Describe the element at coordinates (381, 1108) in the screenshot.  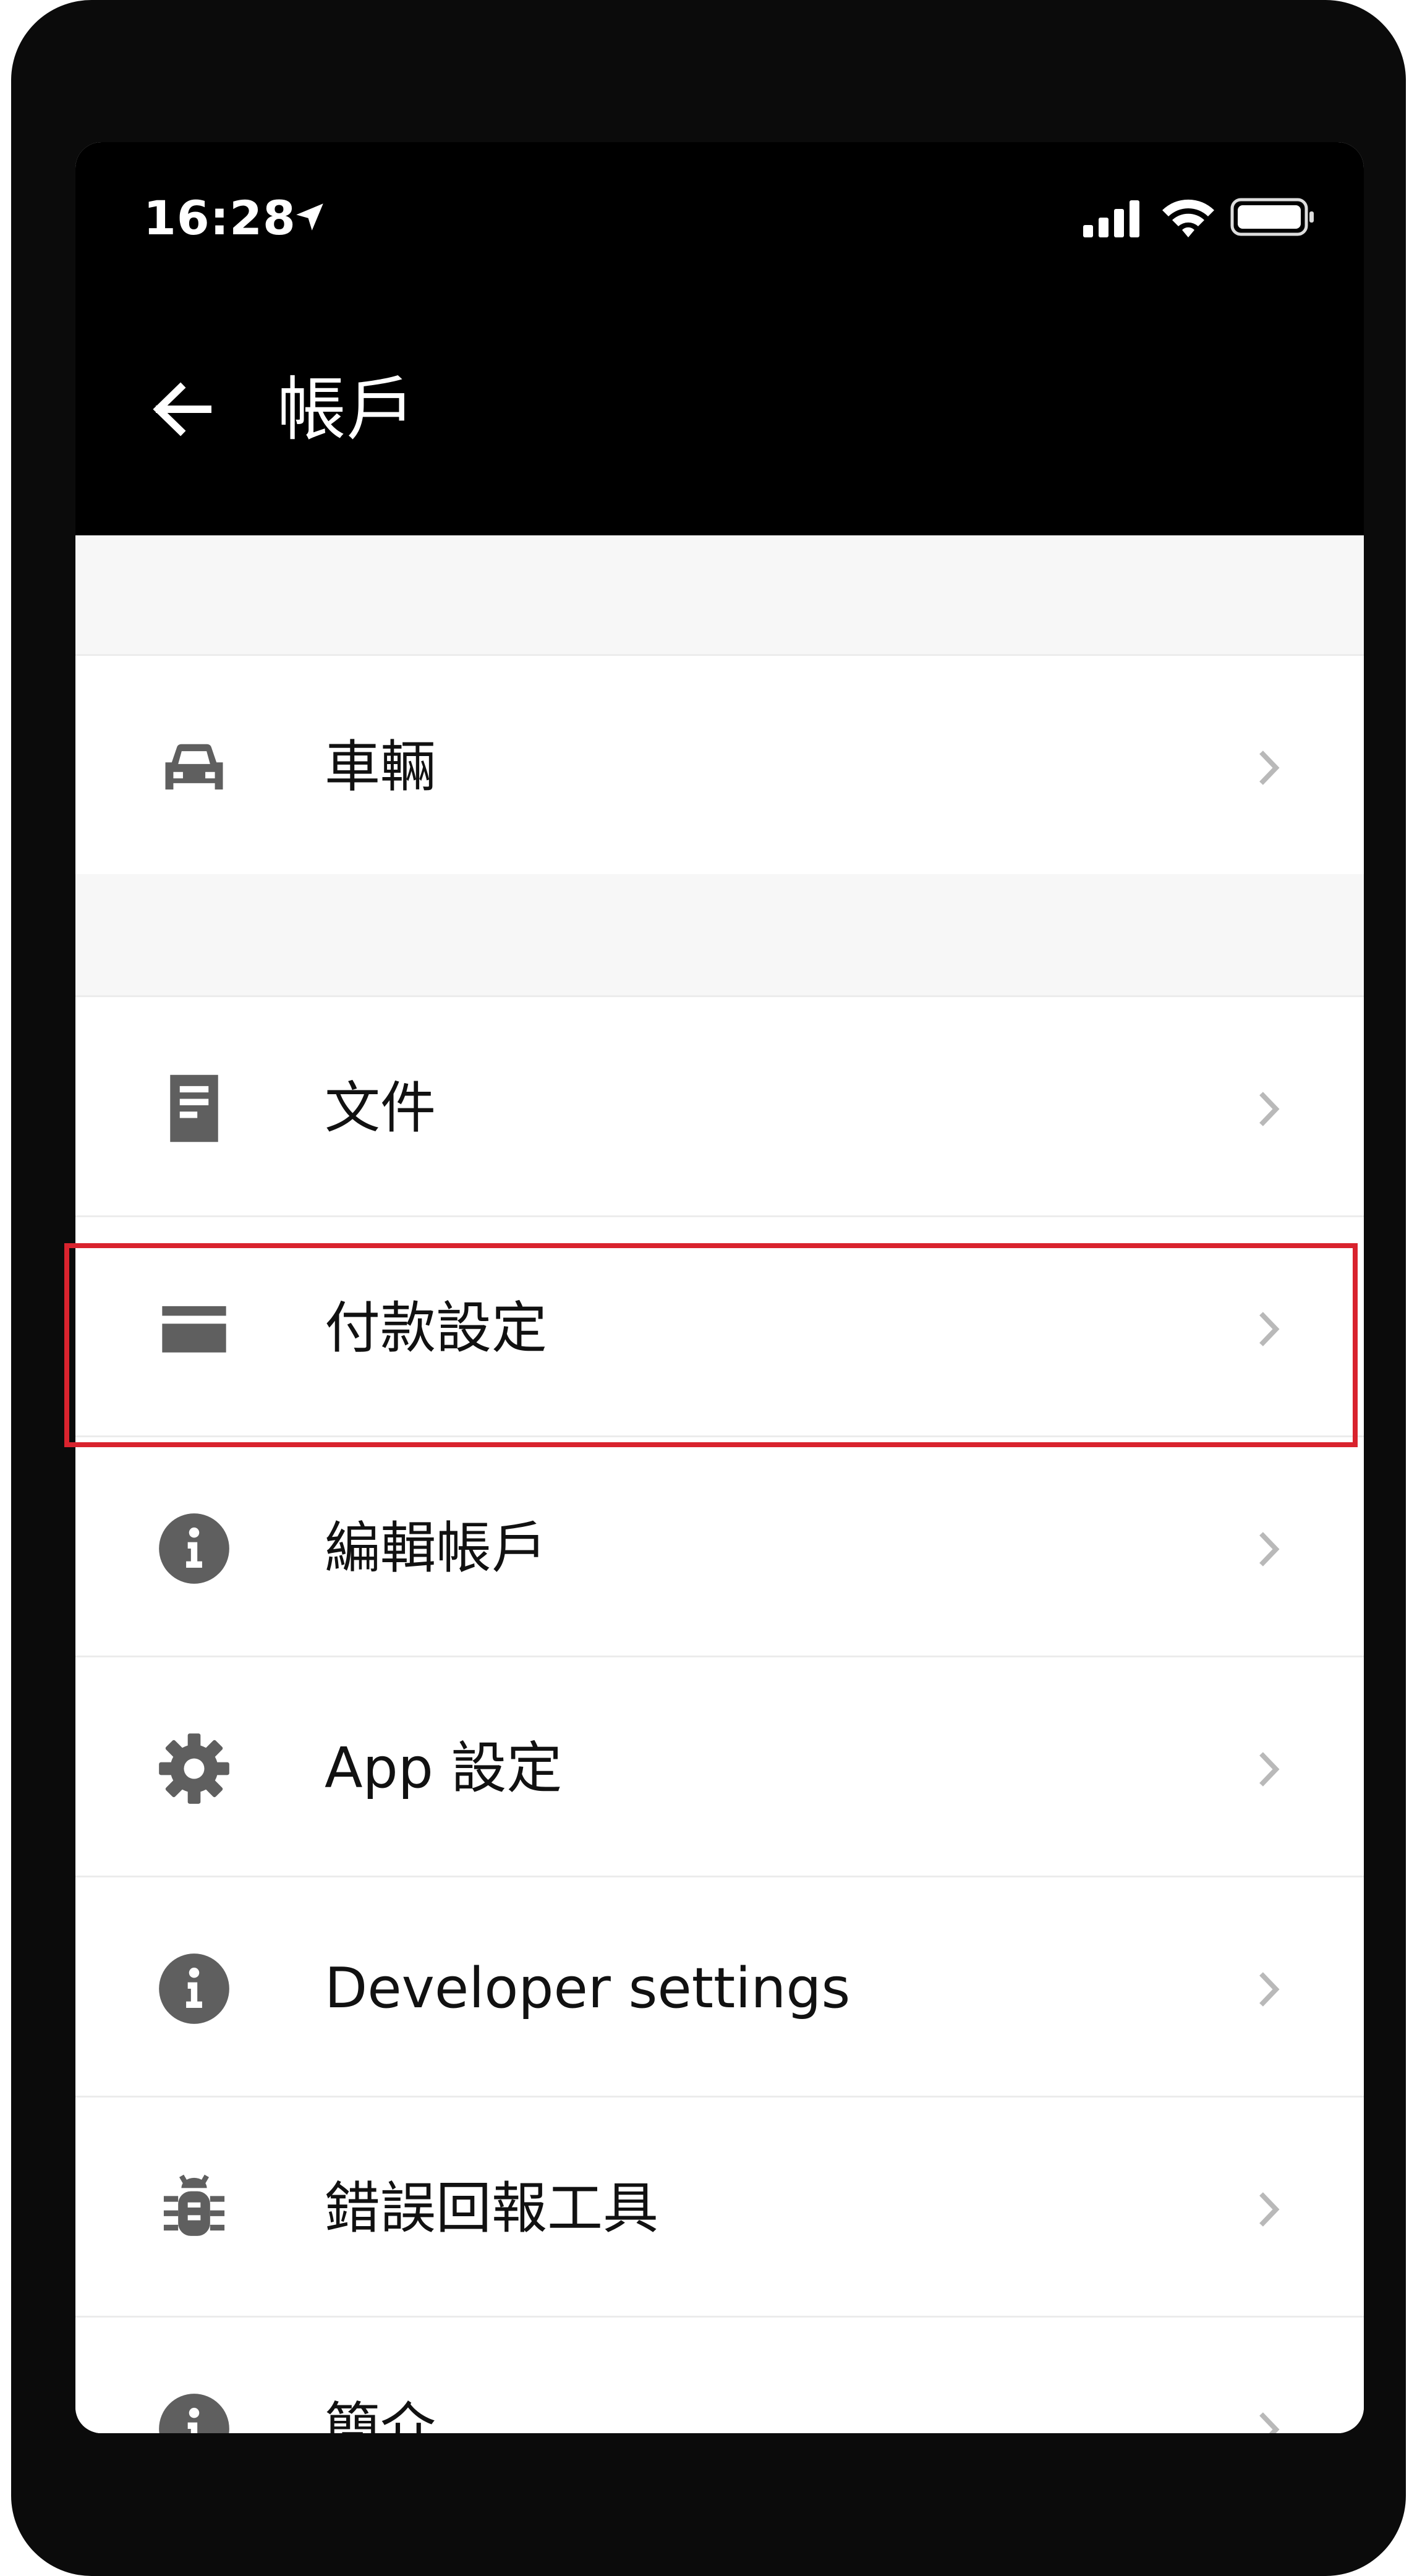
I see `menu-item-label: 文件` at that location.